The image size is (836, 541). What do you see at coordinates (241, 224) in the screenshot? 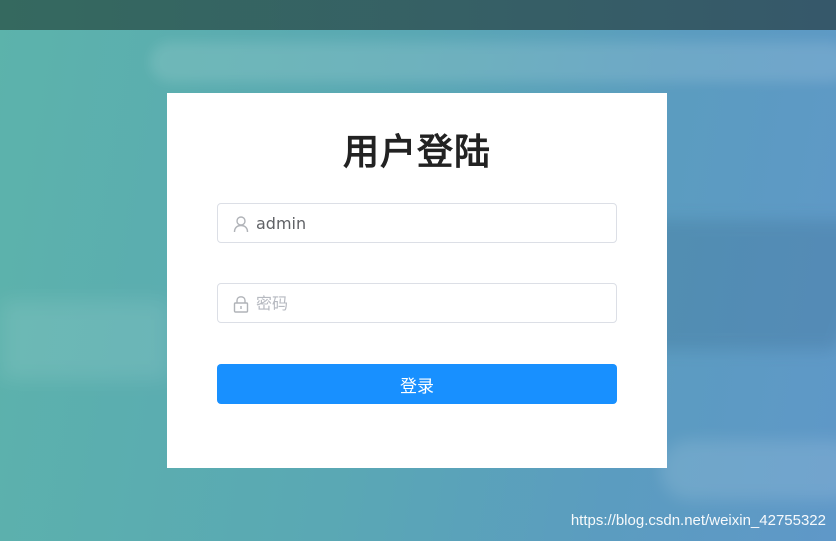
I see `user-icon` at bounding box center [241, 224].